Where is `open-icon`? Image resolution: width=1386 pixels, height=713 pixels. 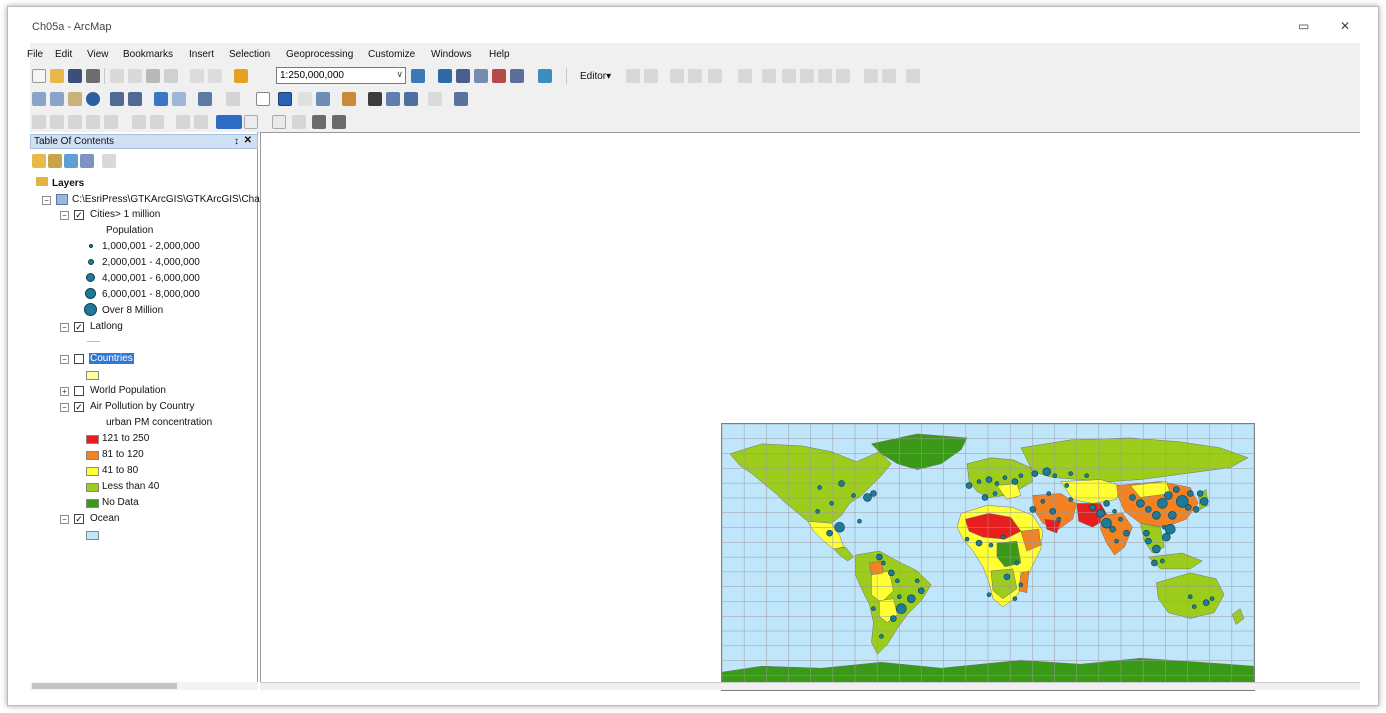 open-icon is located at coordinates (57, 76).